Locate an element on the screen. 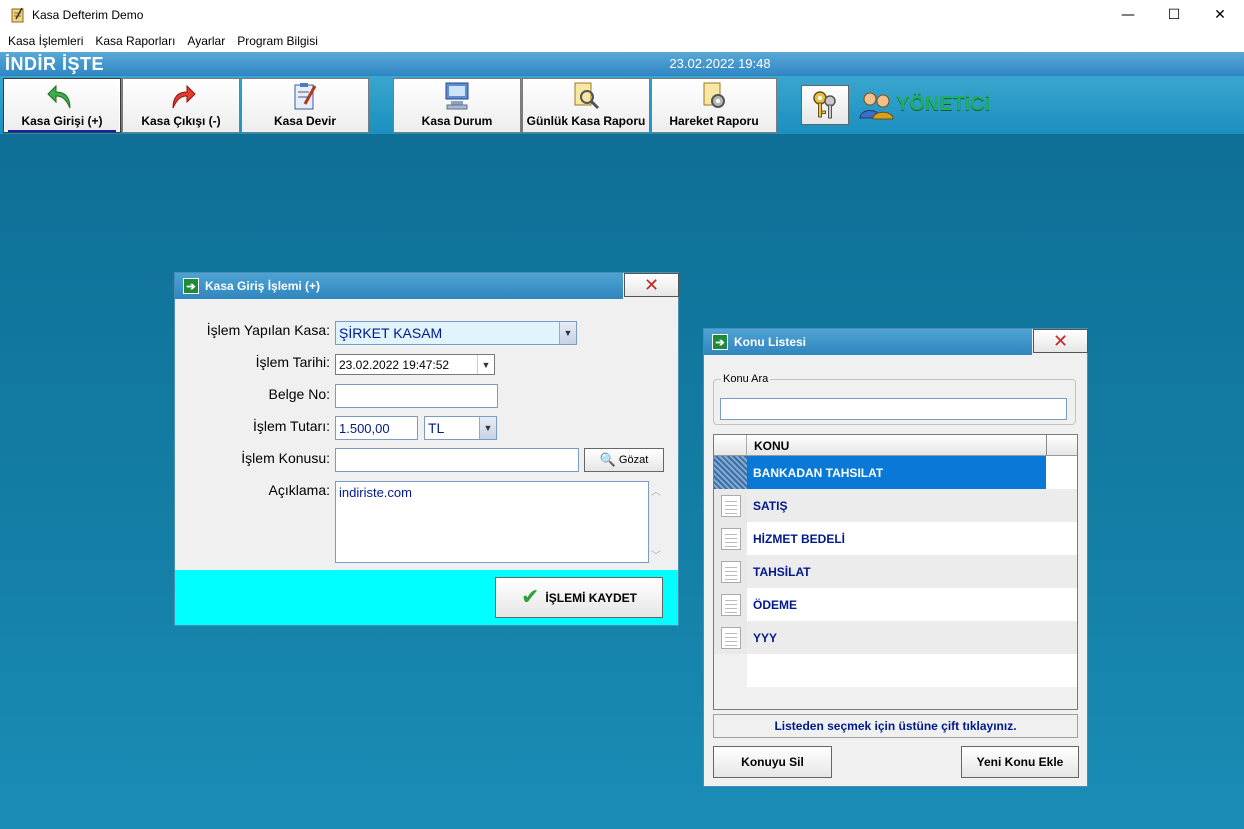 The height and width of the screenshot is (829, 1244). menu-program-bilgisi: Program Bilgisi is located at coordinates (277, 41).